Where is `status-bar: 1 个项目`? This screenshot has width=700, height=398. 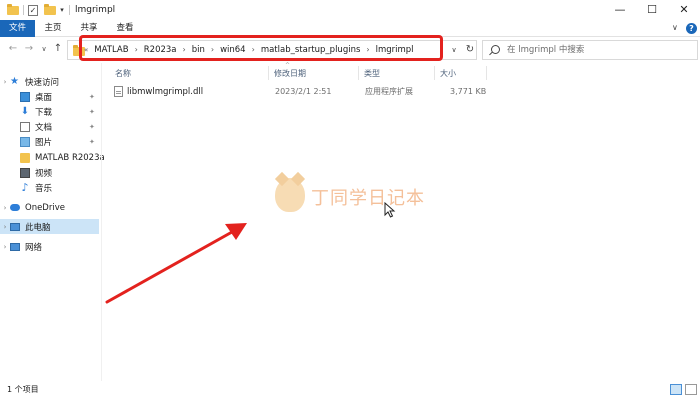
status-bar: 1 个项目 is located at coordinates (350, 389).